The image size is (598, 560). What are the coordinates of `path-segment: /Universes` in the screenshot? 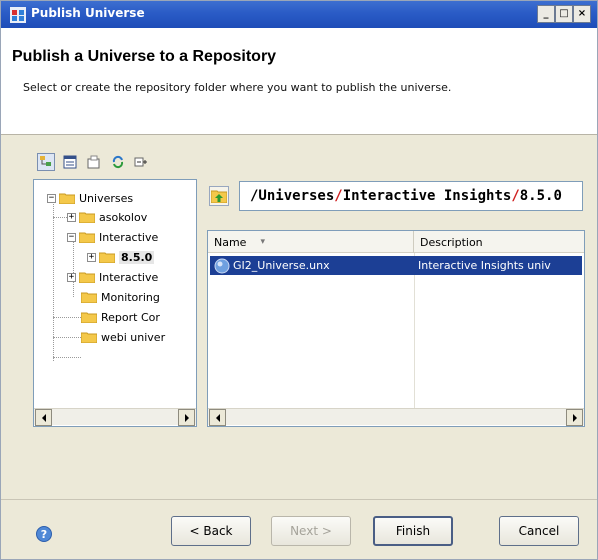 It's located at (292, 196).